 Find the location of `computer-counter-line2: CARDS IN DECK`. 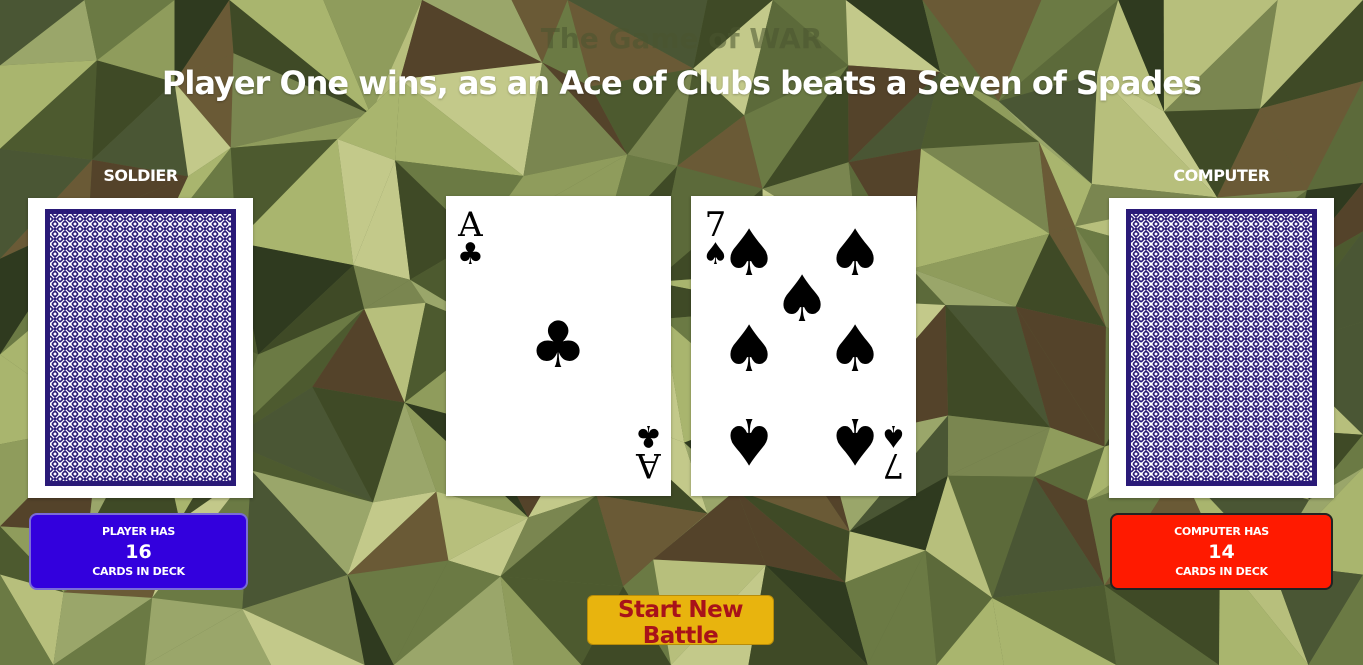

computer-counter-line2: CARDS IN DECK is located at coordinates (1221, 571).